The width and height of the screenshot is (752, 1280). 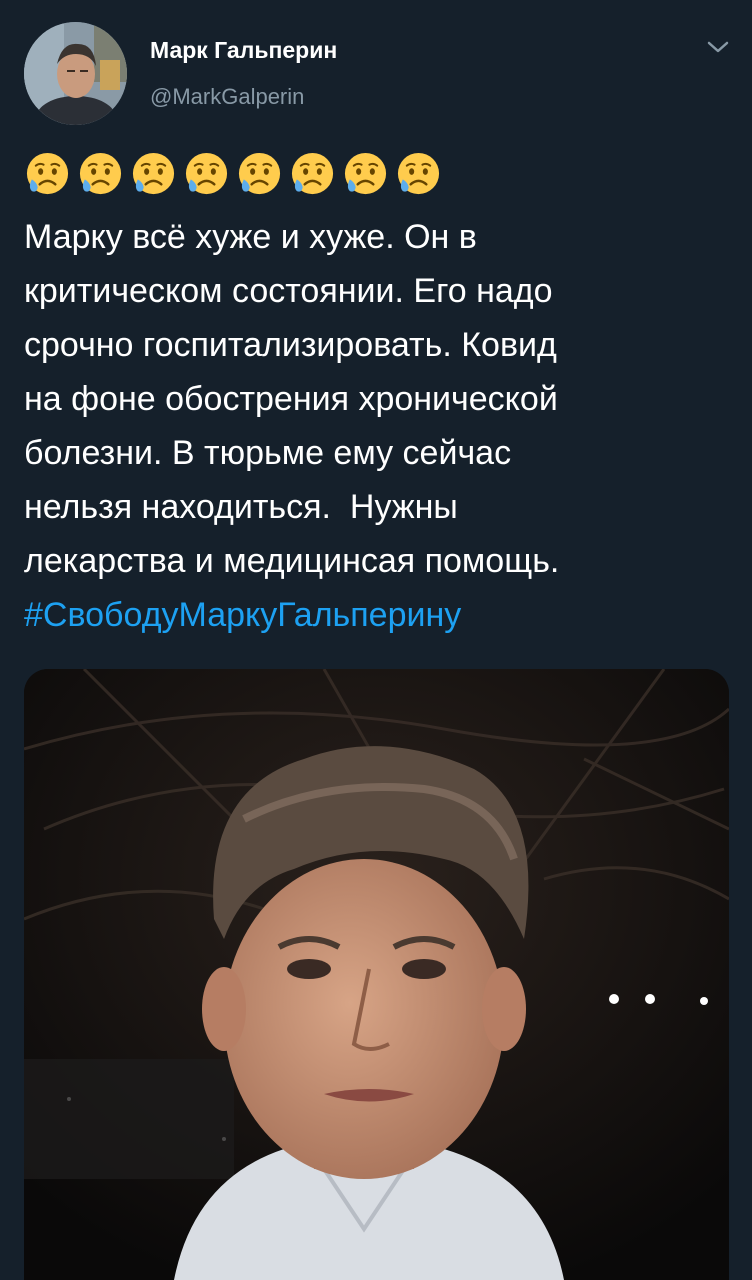 What do you see at coordinates (250, 237) in the screenshot?
I see `tweet-text-line: Марку всё хуже и хуже. Он в` at bounding box center [250, 237].